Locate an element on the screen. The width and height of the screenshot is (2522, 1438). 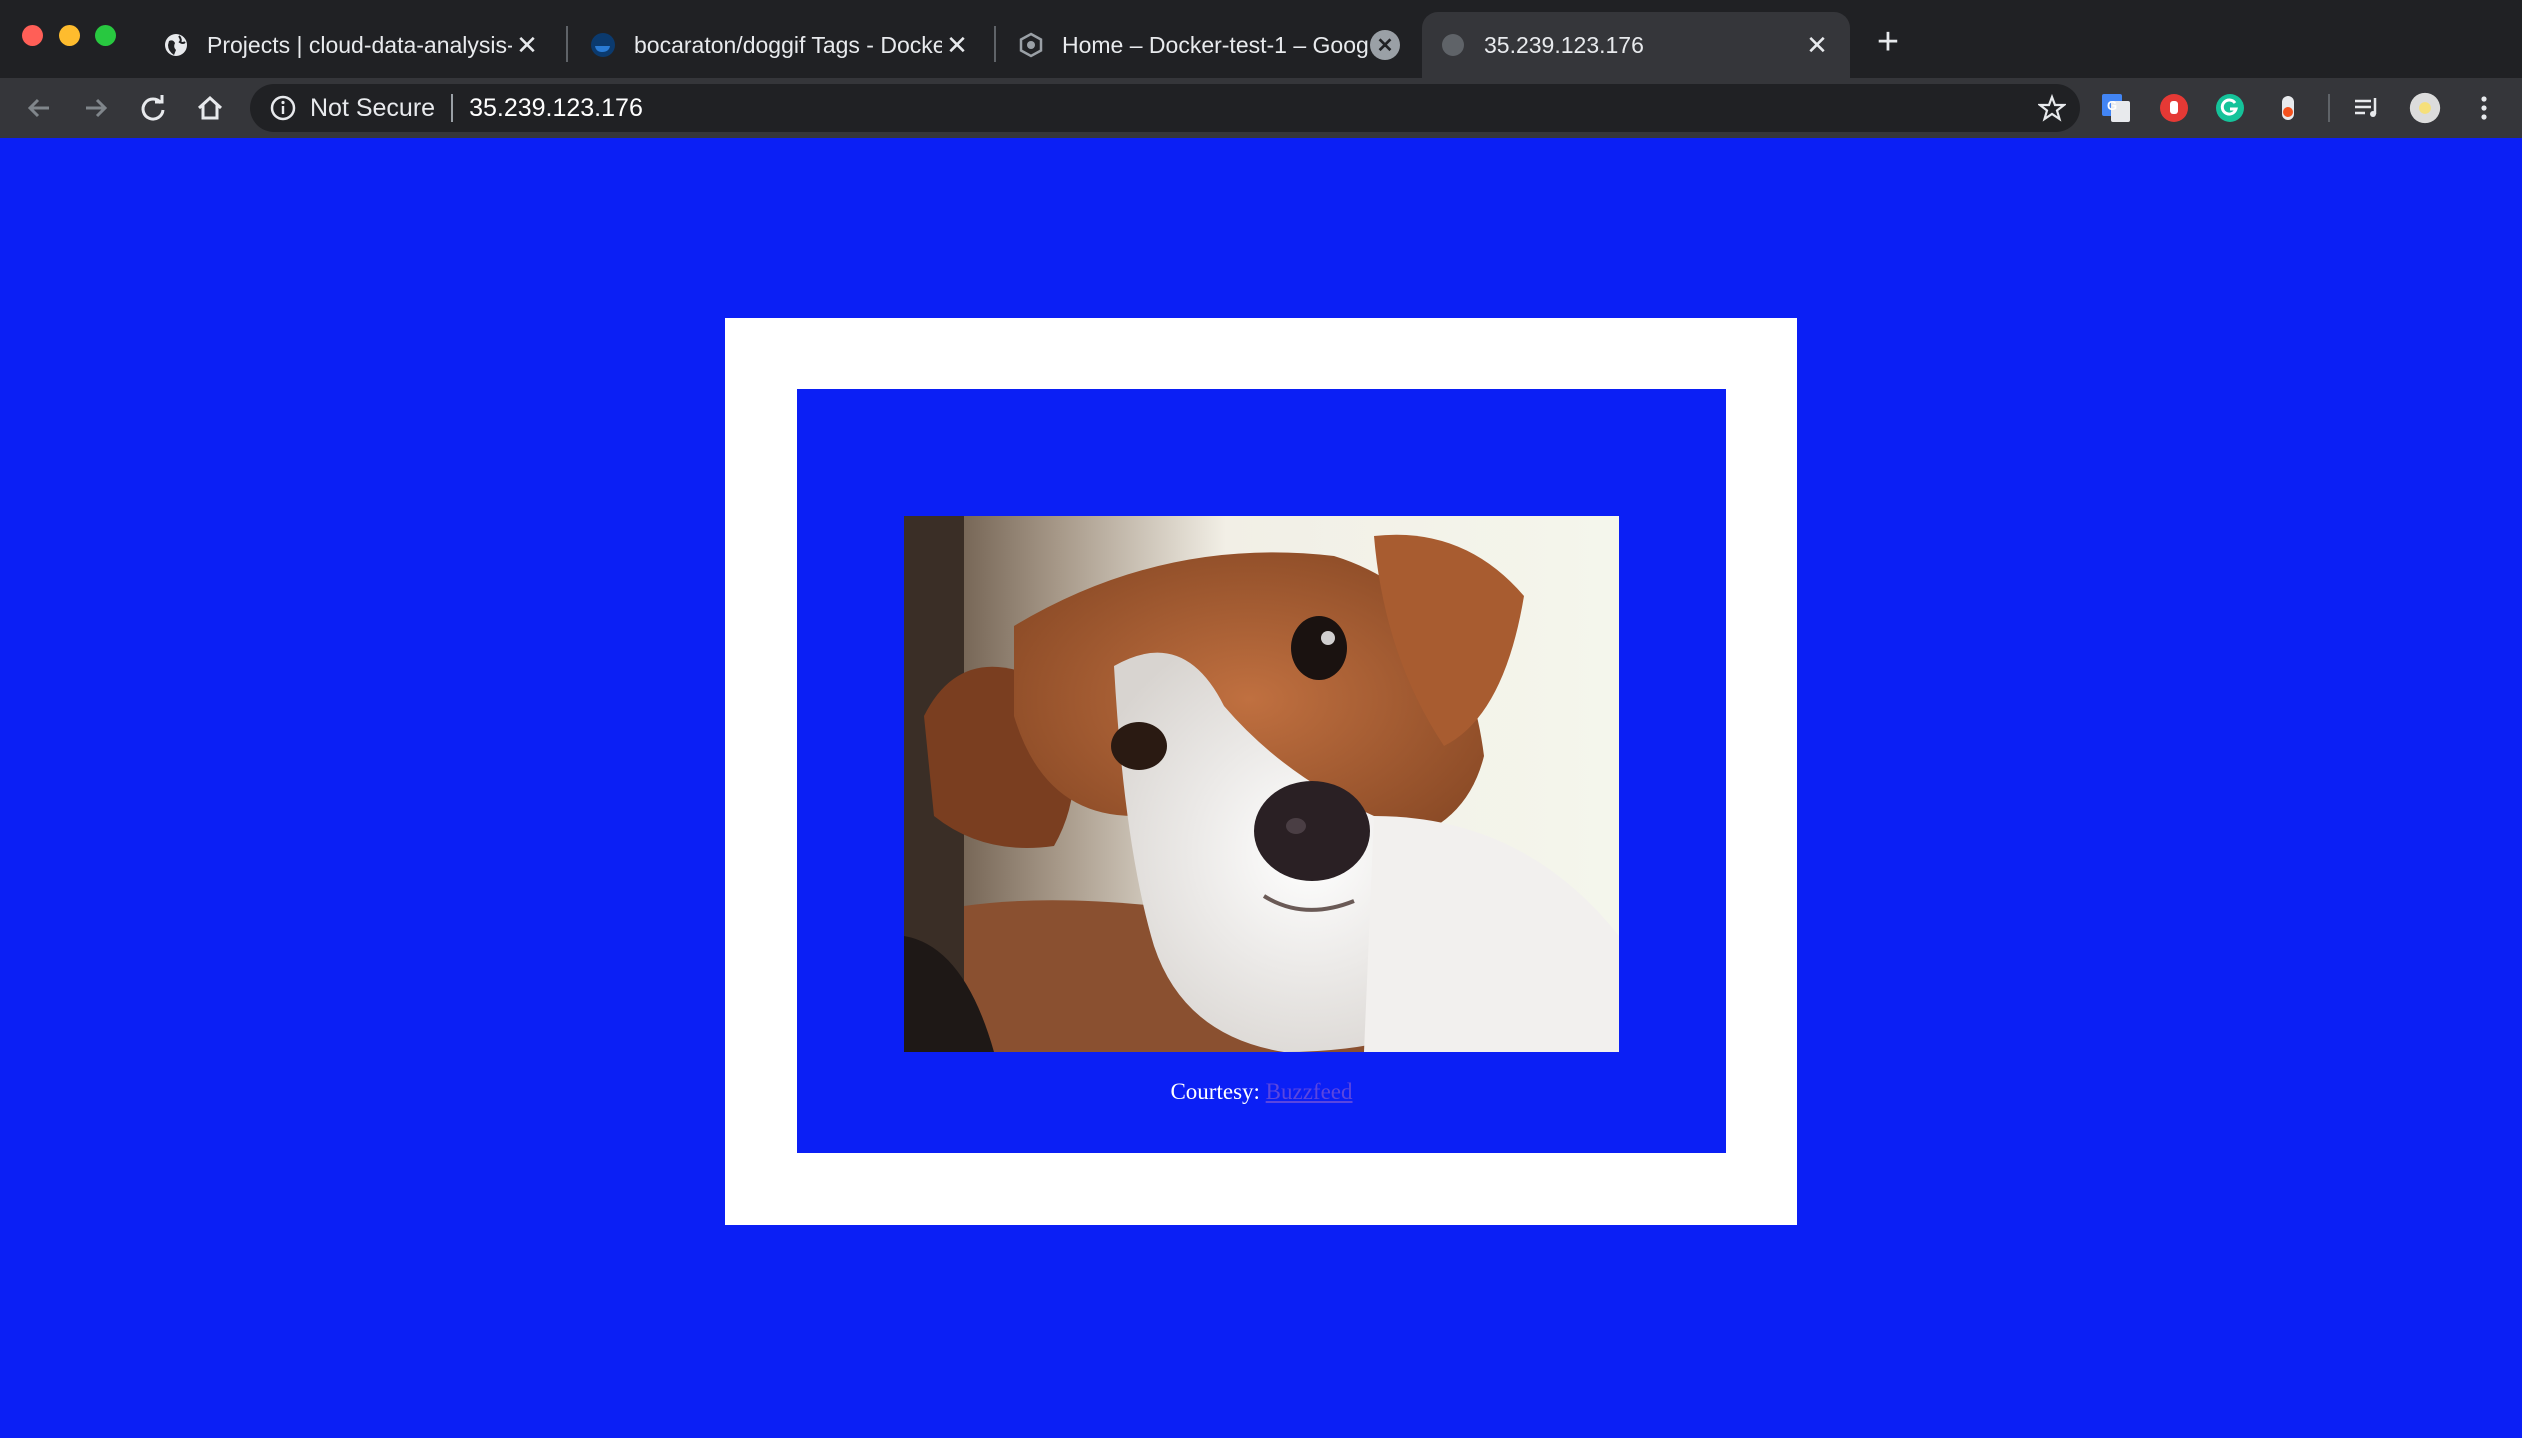
tab-current-page: 35.239.123.176 ✕ is located at coordinates (1636, 45).